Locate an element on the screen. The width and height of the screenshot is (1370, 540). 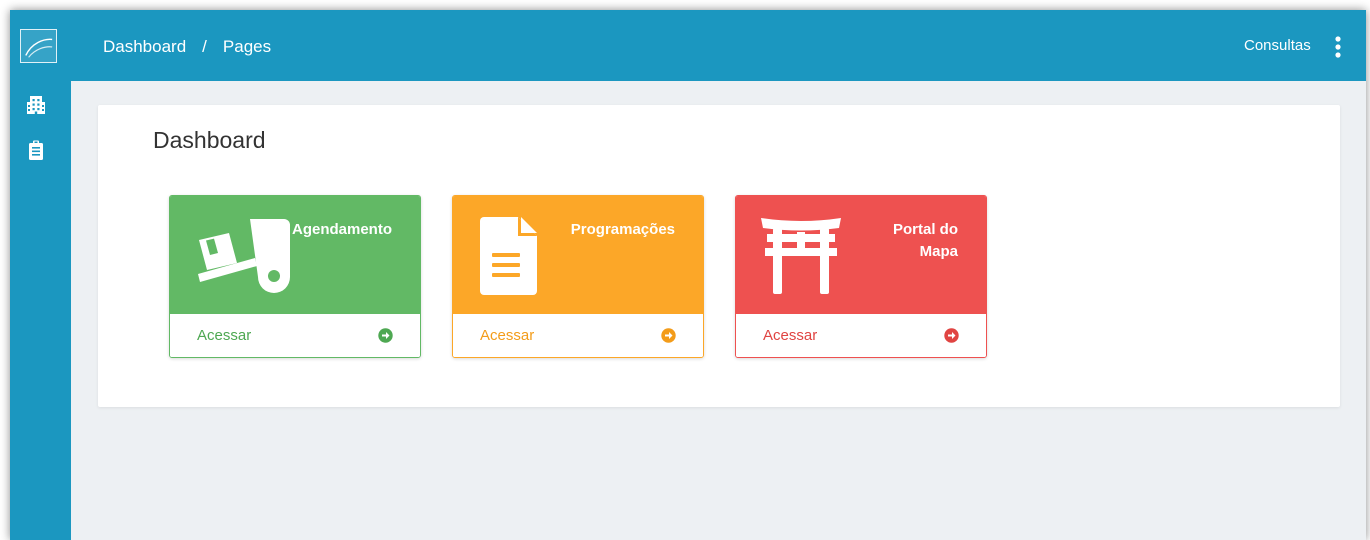
card-header: Programações is located at coordinates (578, 255).